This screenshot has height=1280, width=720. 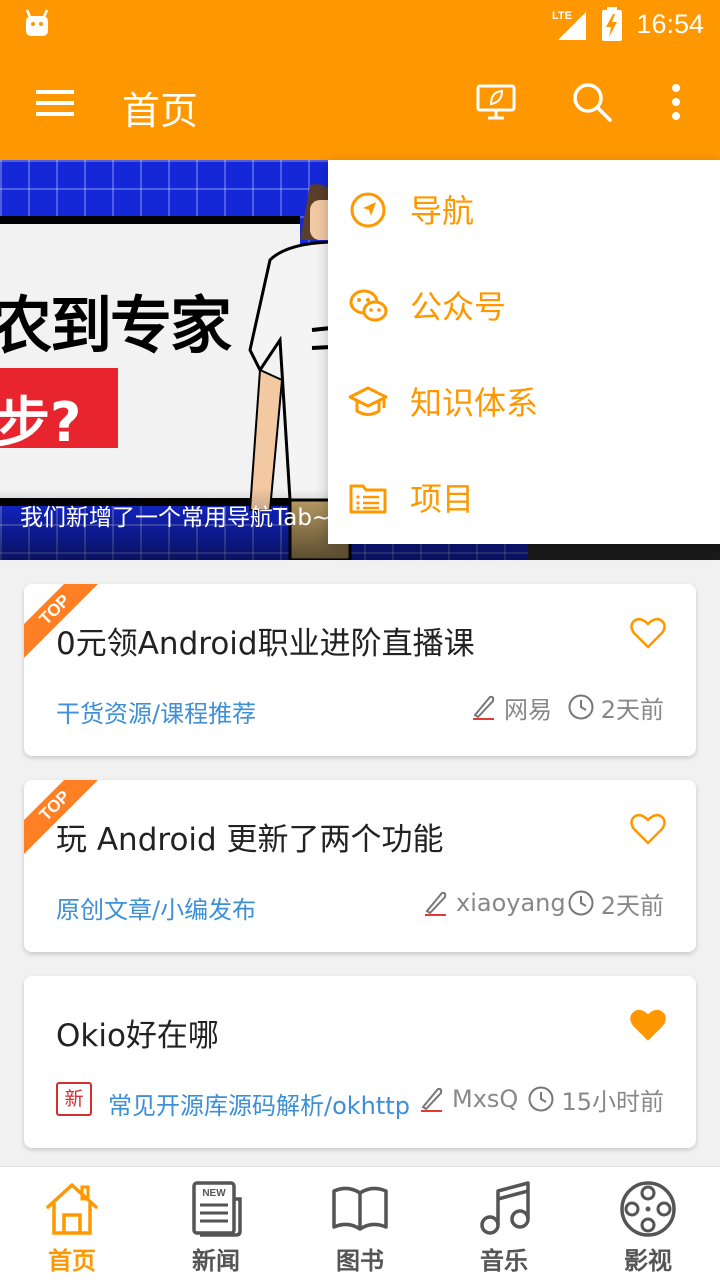 What do you see at coordinates (368, 305) in the screenshot?
I see `wechat-icon` at bounding box center [368, 305].